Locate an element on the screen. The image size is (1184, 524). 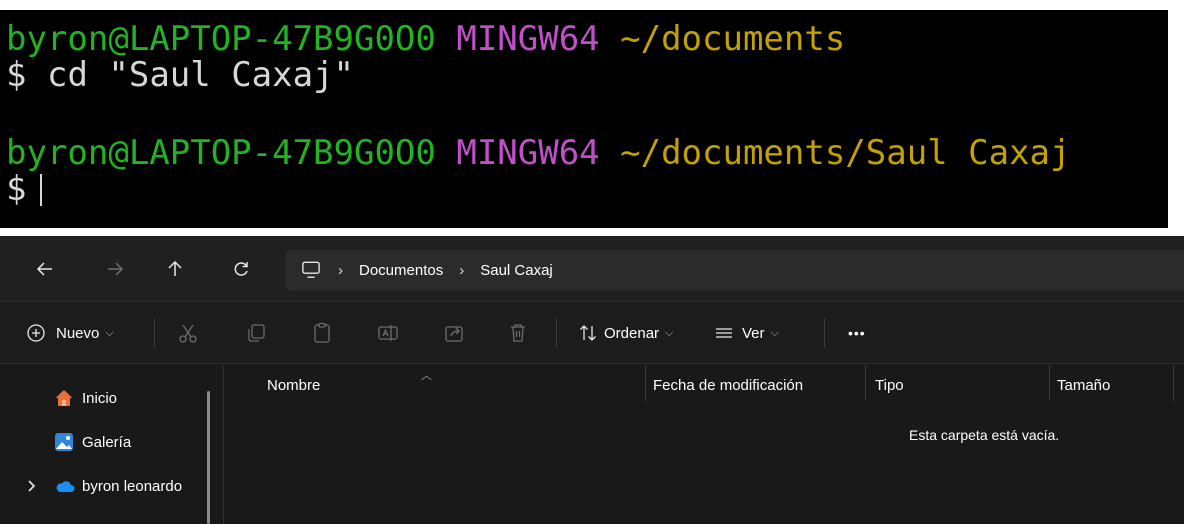
refresh-button is located at coordinates (241, 269).